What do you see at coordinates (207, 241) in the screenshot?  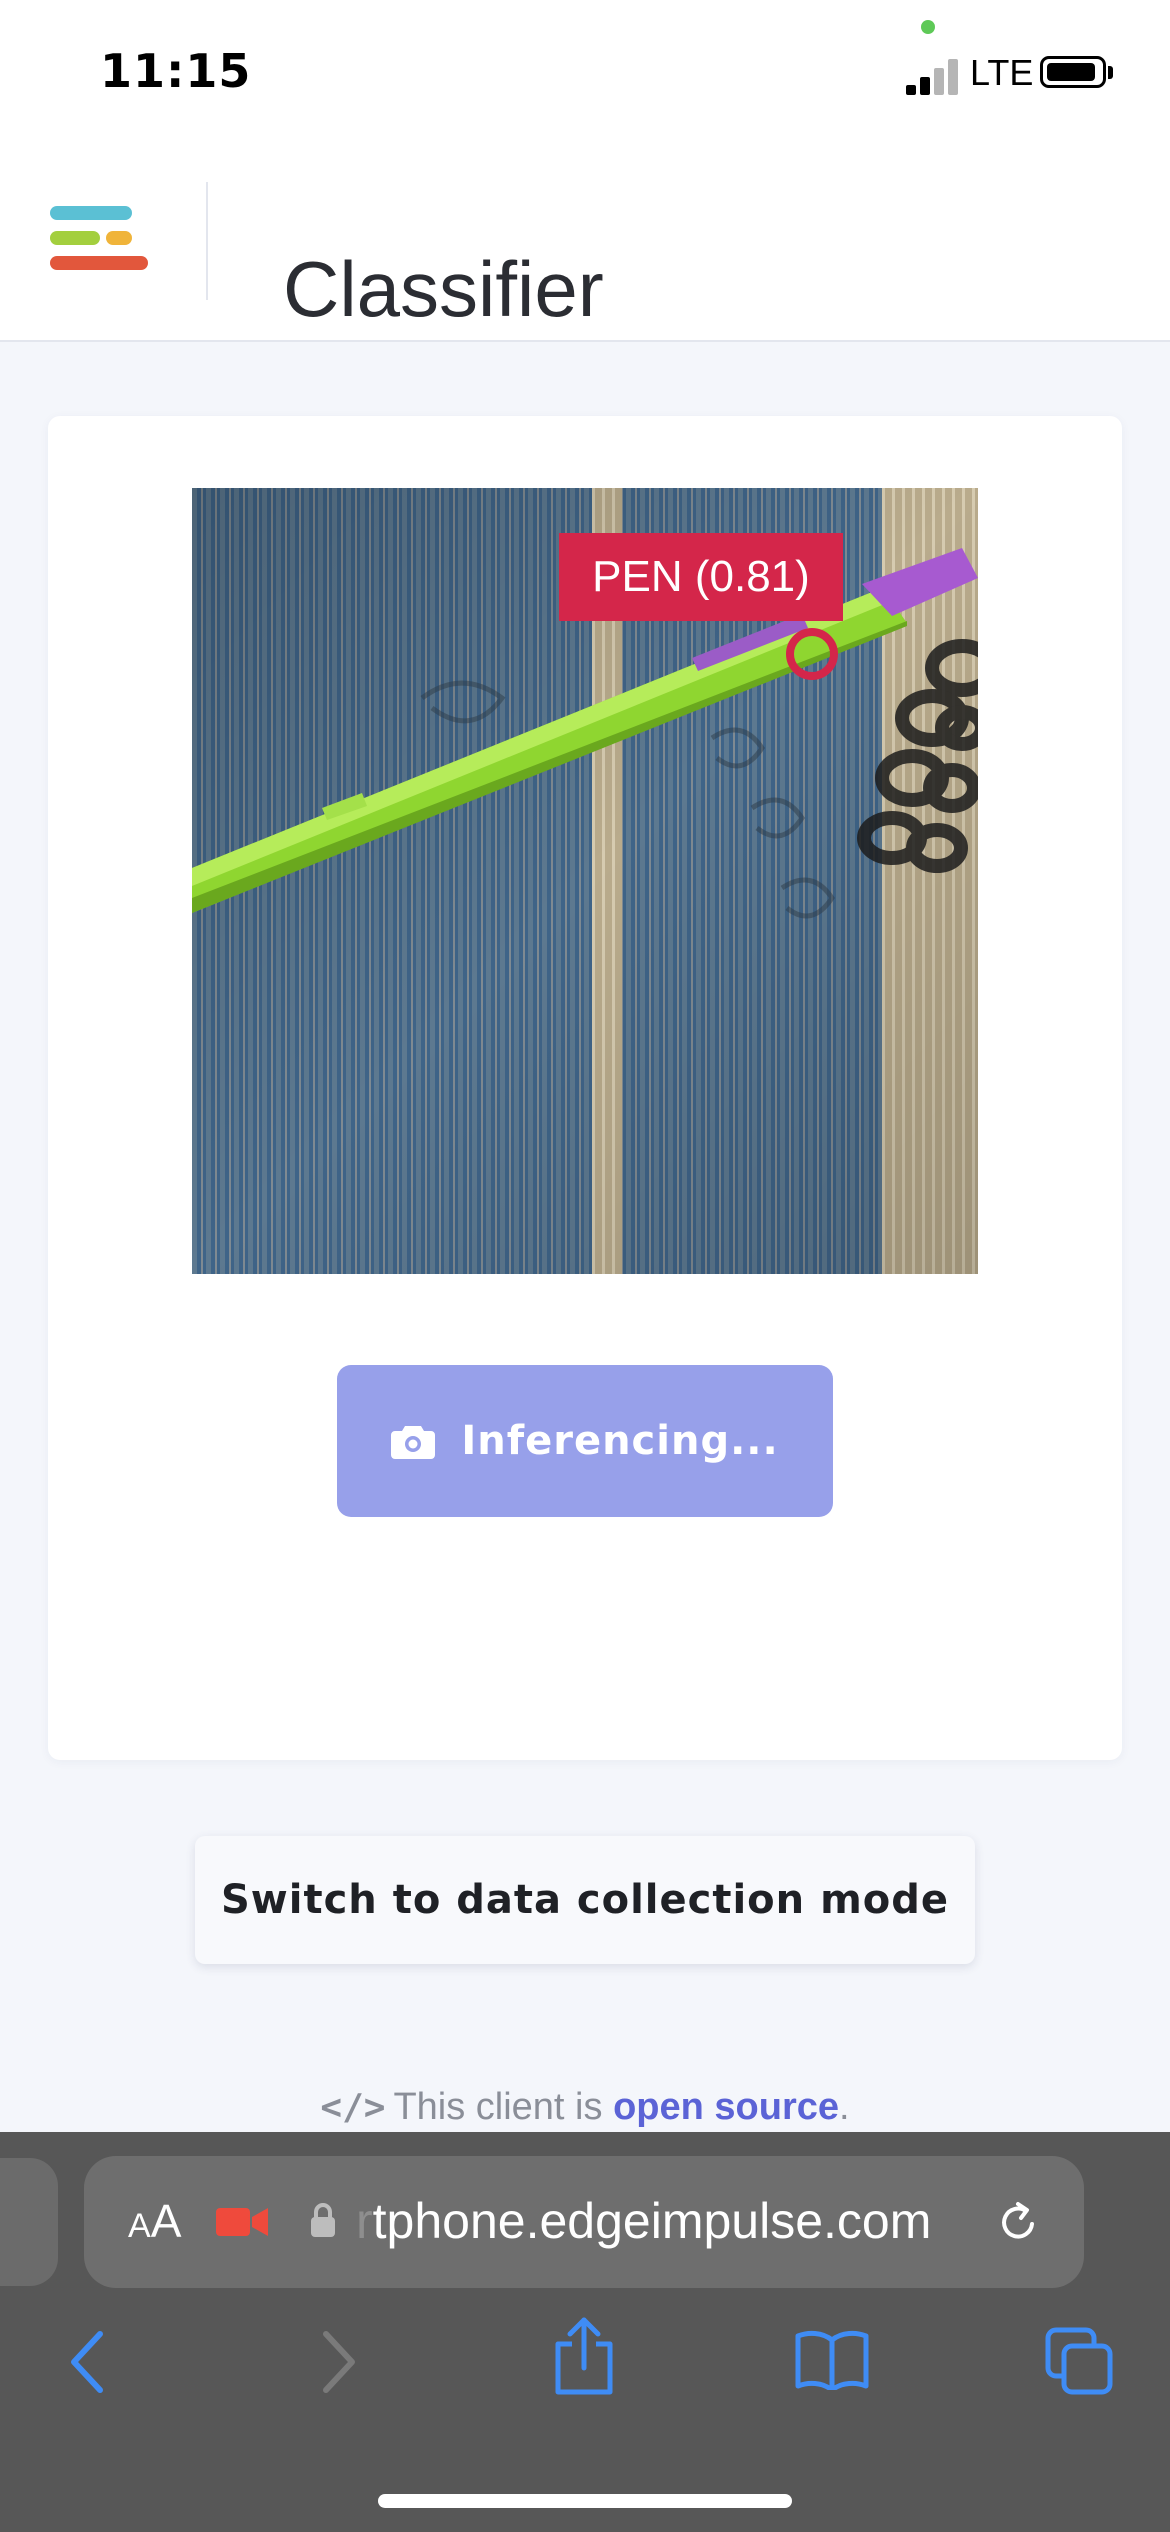 I see `header-divider` at bounding box center [207, 241].